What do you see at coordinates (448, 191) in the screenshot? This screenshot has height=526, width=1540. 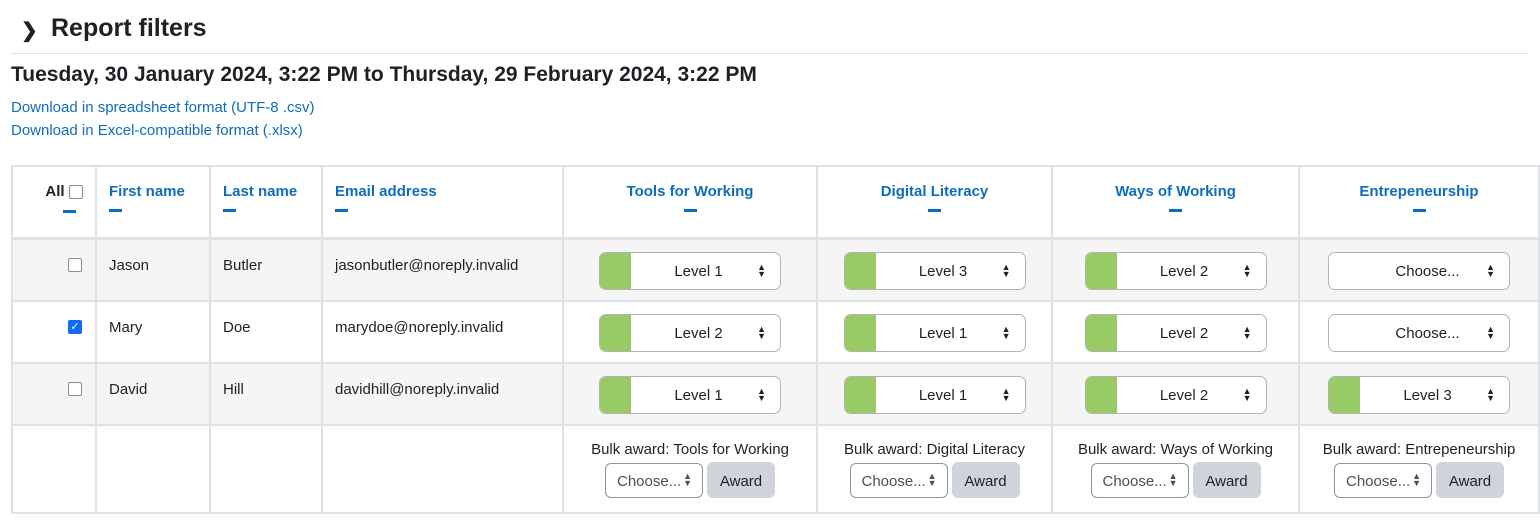 I see `sort-email-link: Email address` at bounding box center [448, 191].